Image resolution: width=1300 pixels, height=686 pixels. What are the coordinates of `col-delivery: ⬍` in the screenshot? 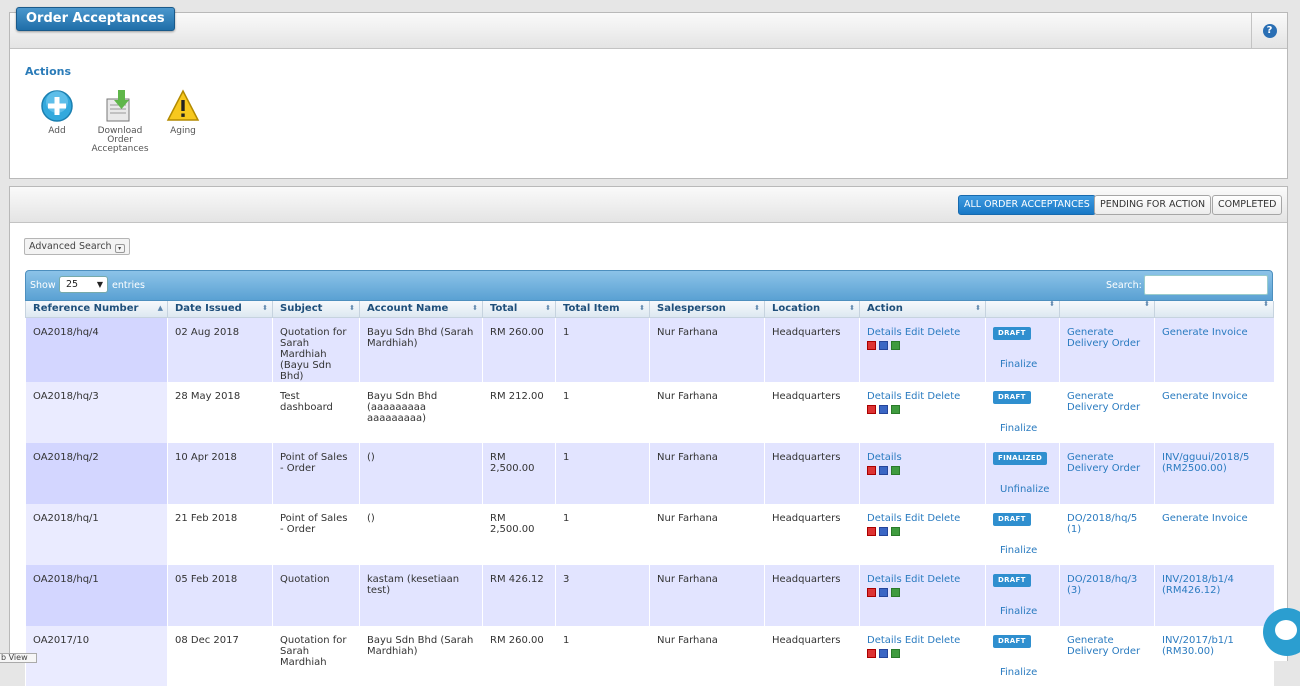 It's located at (1107, 309).